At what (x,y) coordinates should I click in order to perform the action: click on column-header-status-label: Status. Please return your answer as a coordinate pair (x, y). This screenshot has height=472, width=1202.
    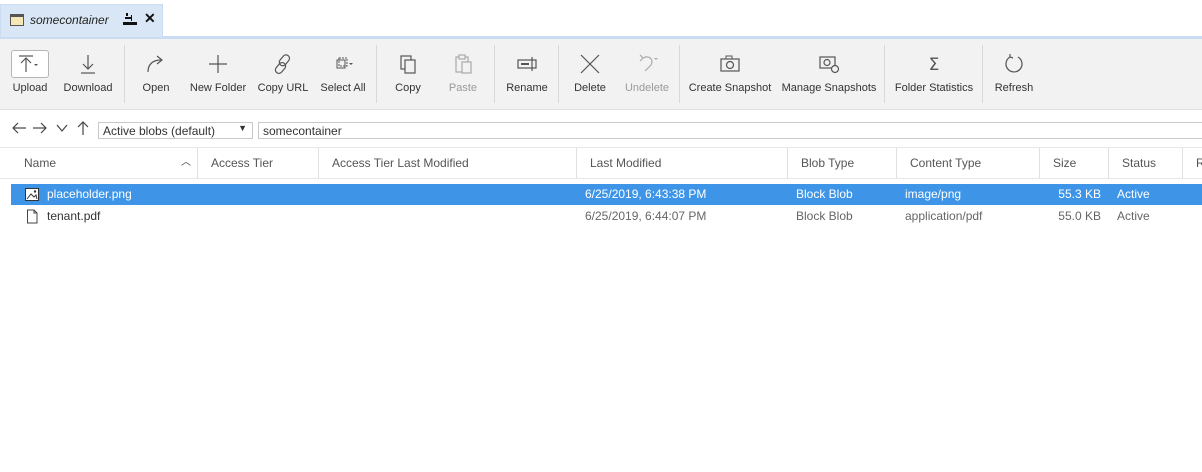
    Looking at the image, I should click on (1139, 163).